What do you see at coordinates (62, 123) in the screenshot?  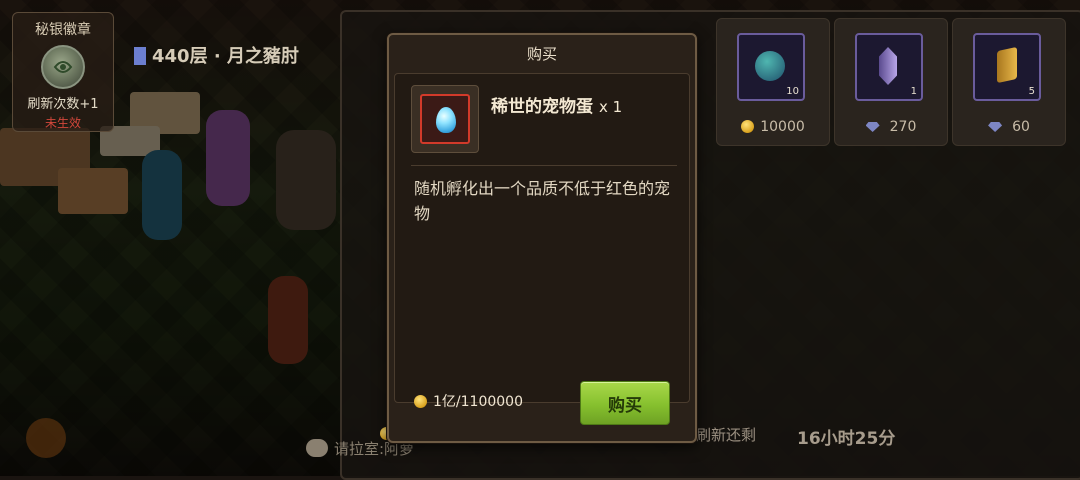 I see `badge-status: 未生效` at bounding box center [62, 123].